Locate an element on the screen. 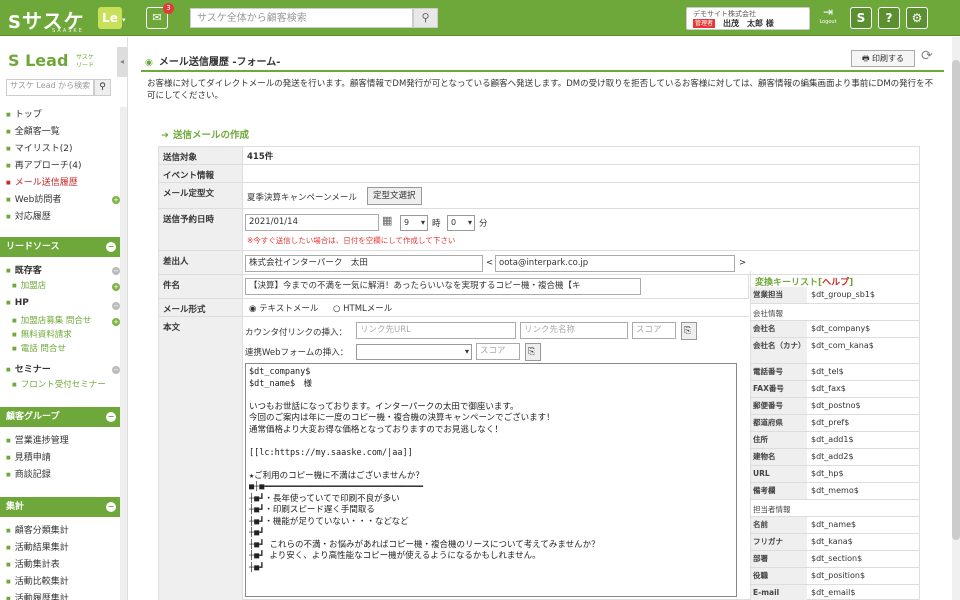  variable-row: URL $dt_hp$ is located at coordinates (835, 474).